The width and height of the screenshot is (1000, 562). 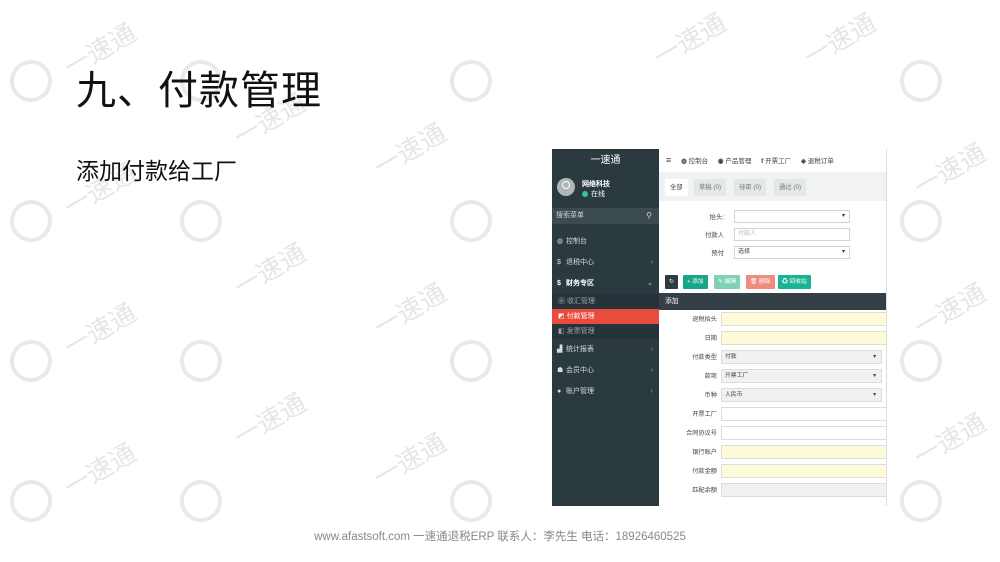 What do you see at coordinates (605, 241) in the screenshot?
I see `sidebar-item-dashboard: ◍ 控制台` at bounding box center [605, 241].